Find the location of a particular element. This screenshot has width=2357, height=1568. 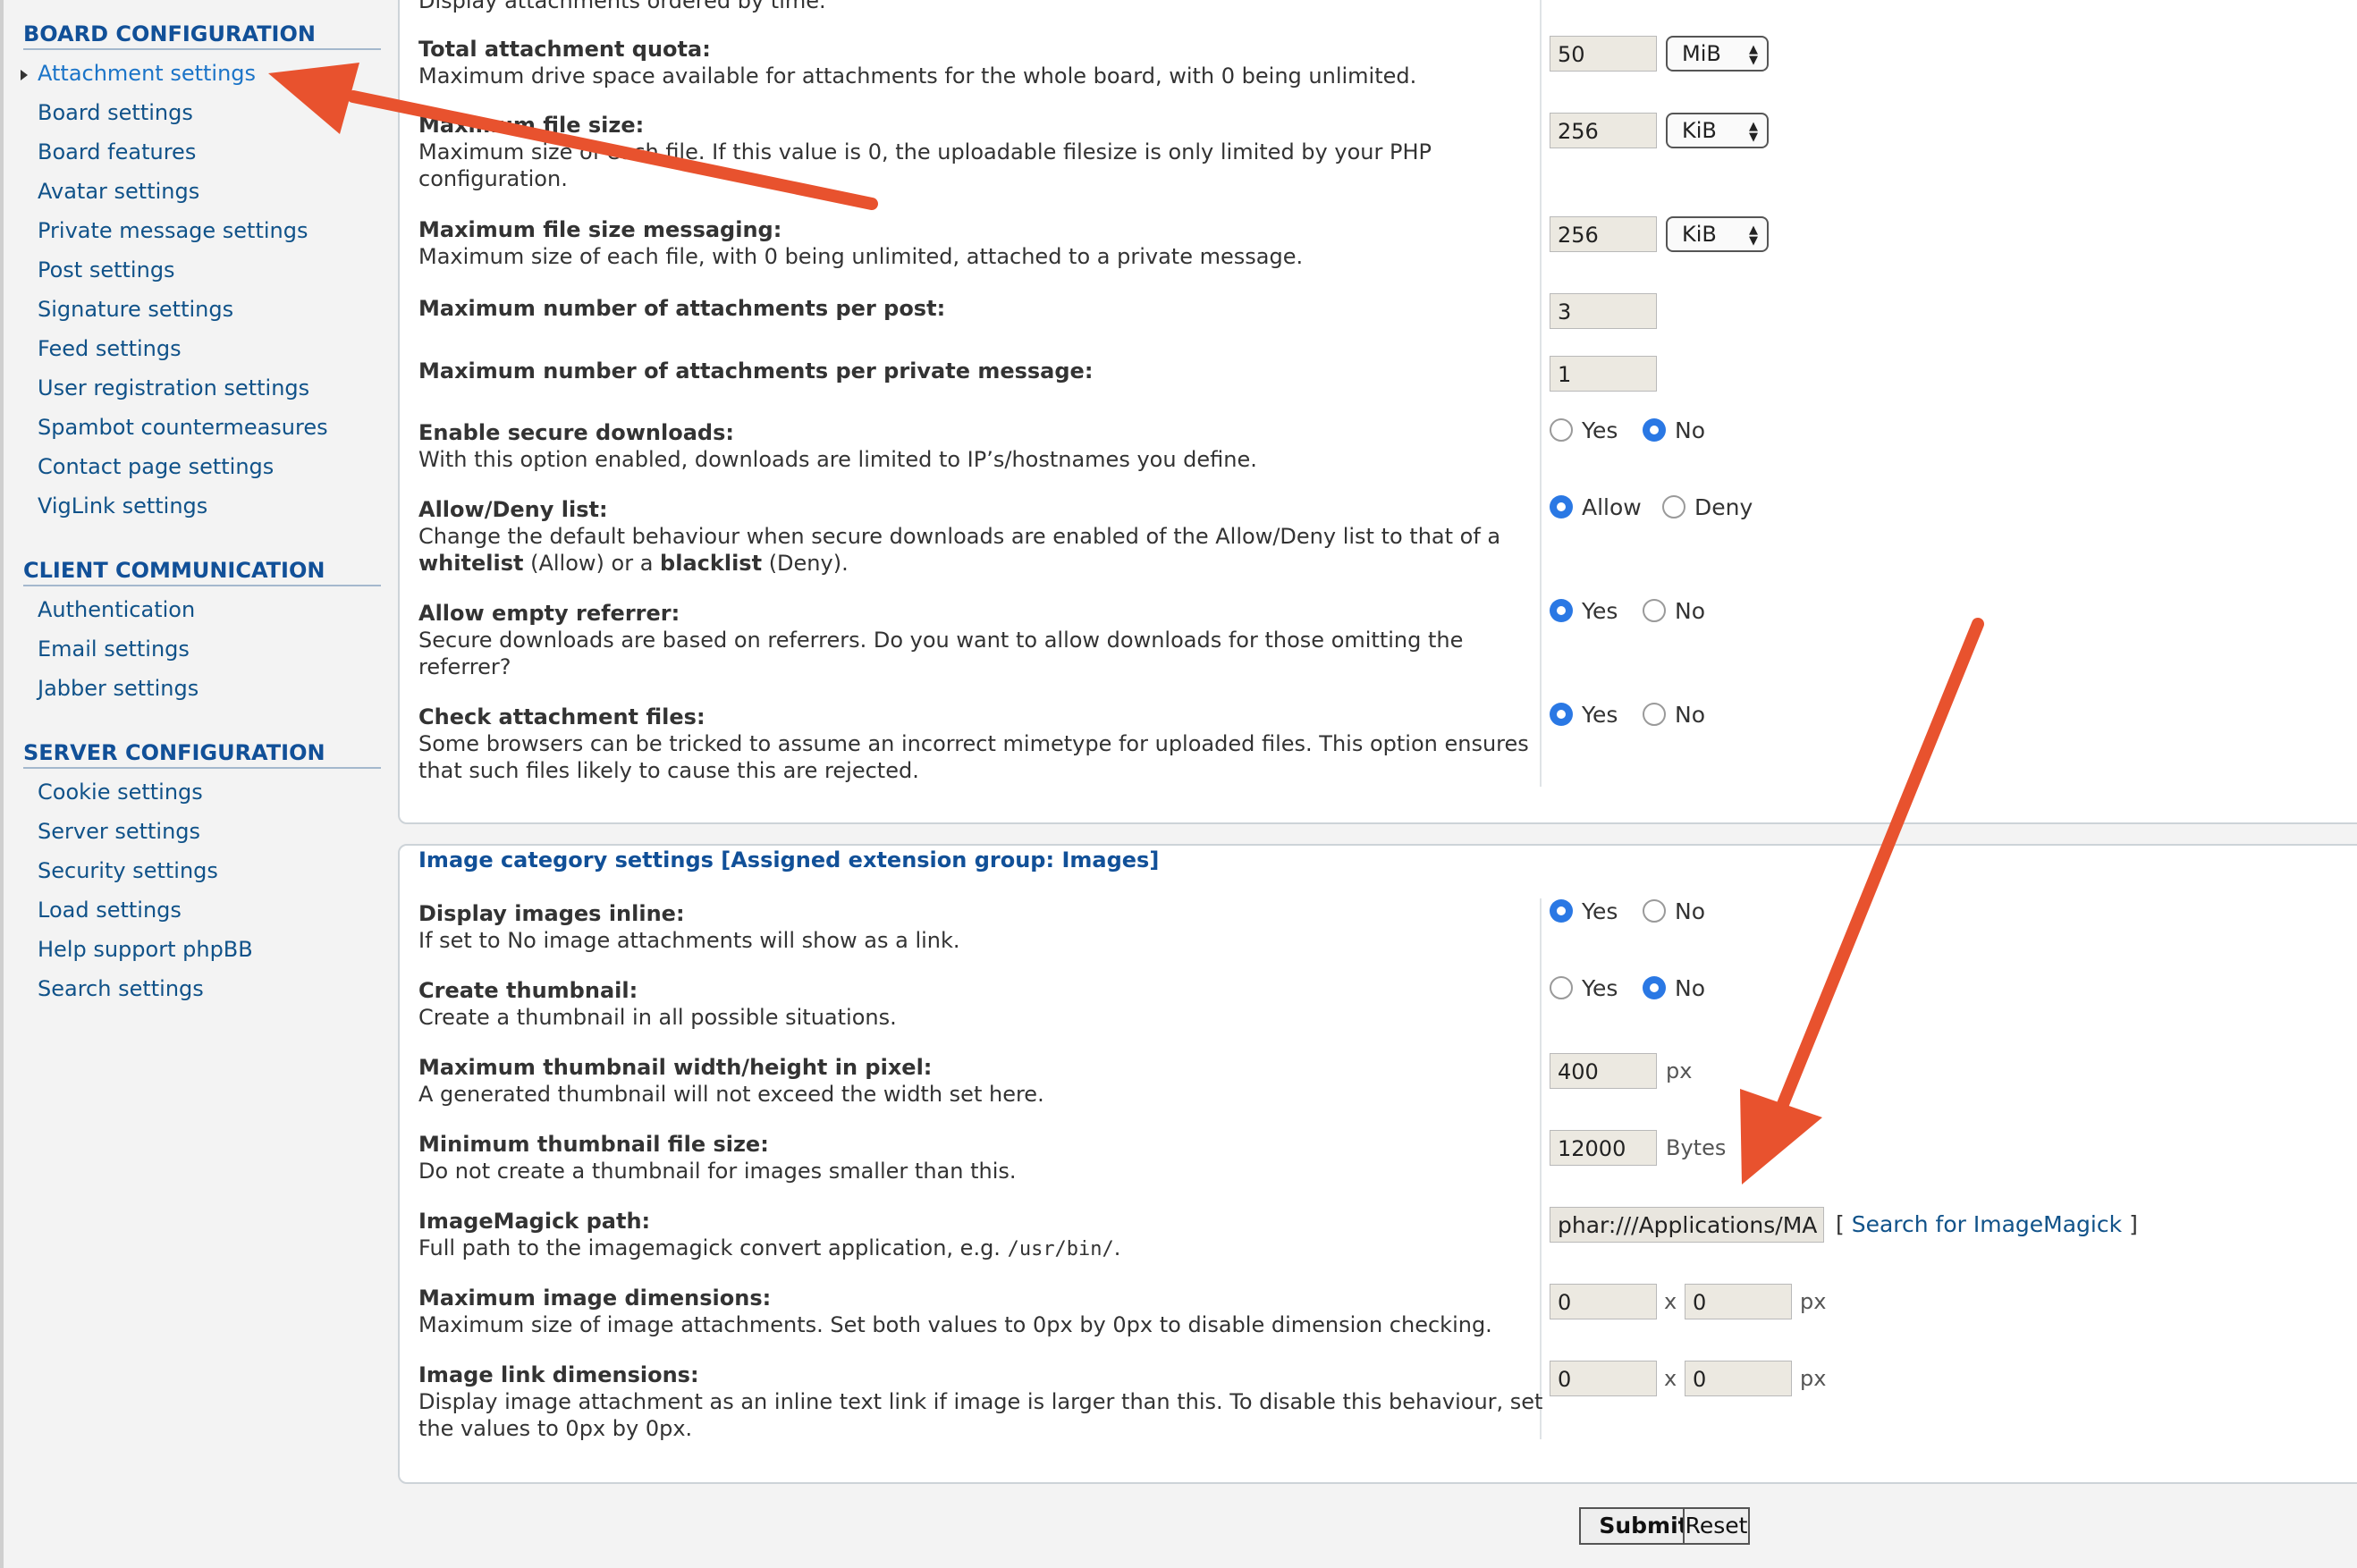

imagemagick-search: [ Search for ImageMagick ] is located at coordinates (1987, 1224).